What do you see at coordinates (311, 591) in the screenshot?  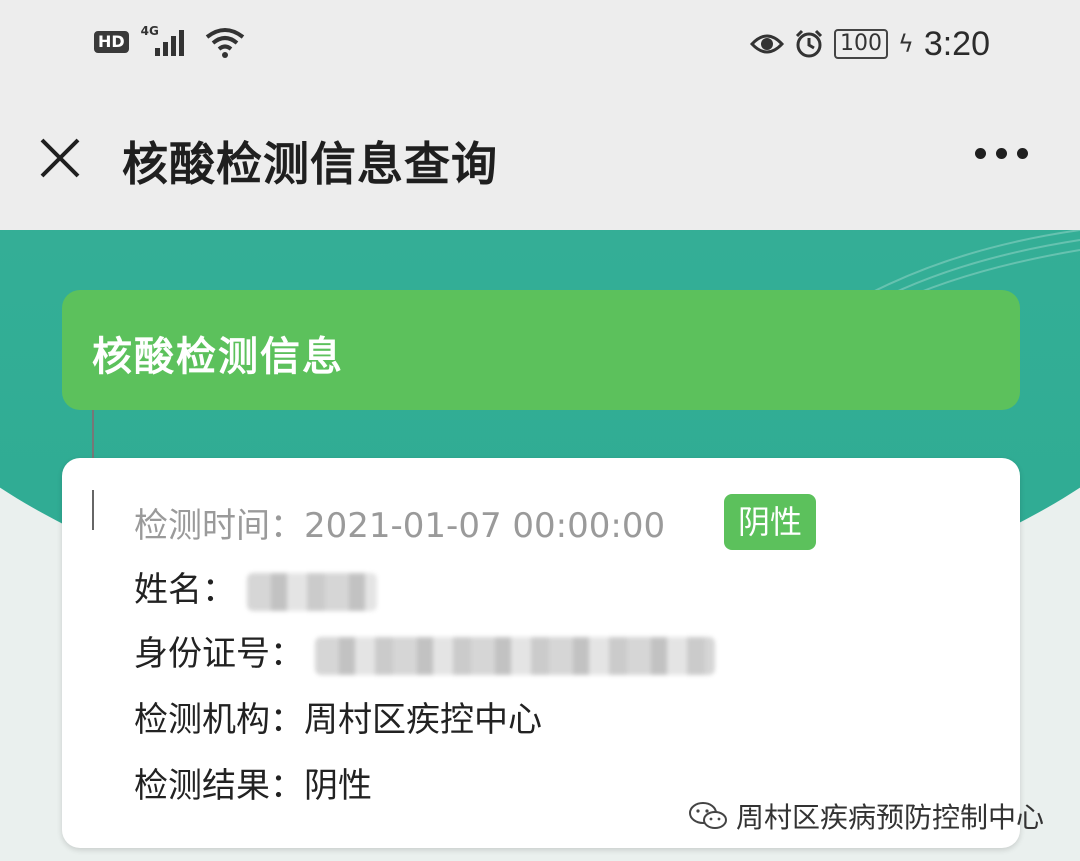 I see `name-redacted` at bounding box center [311, 591].